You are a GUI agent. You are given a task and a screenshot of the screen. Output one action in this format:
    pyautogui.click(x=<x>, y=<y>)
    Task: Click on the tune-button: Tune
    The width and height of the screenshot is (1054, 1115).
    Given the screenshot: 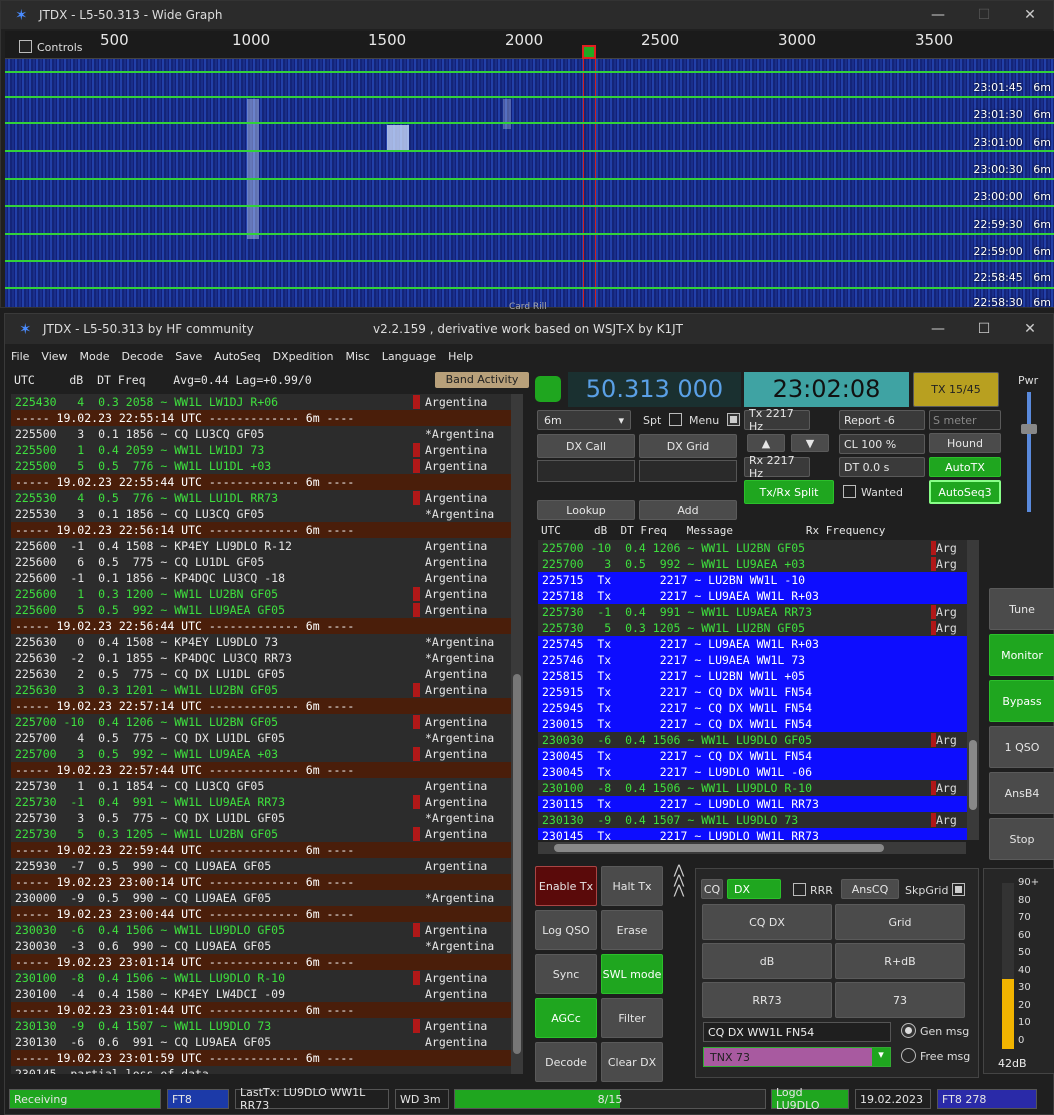 What is the action you would take?
    pyautogui.click(x=1021, y=609)
    